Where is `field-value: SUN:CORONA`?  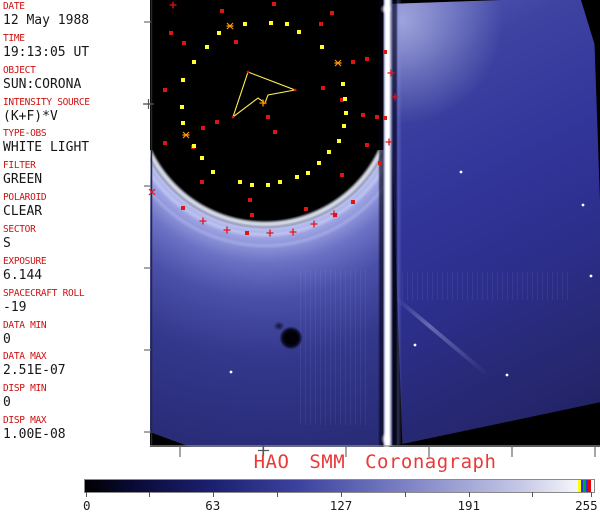
field-value: SUN:CORONA is located at coordinates (42, 84).